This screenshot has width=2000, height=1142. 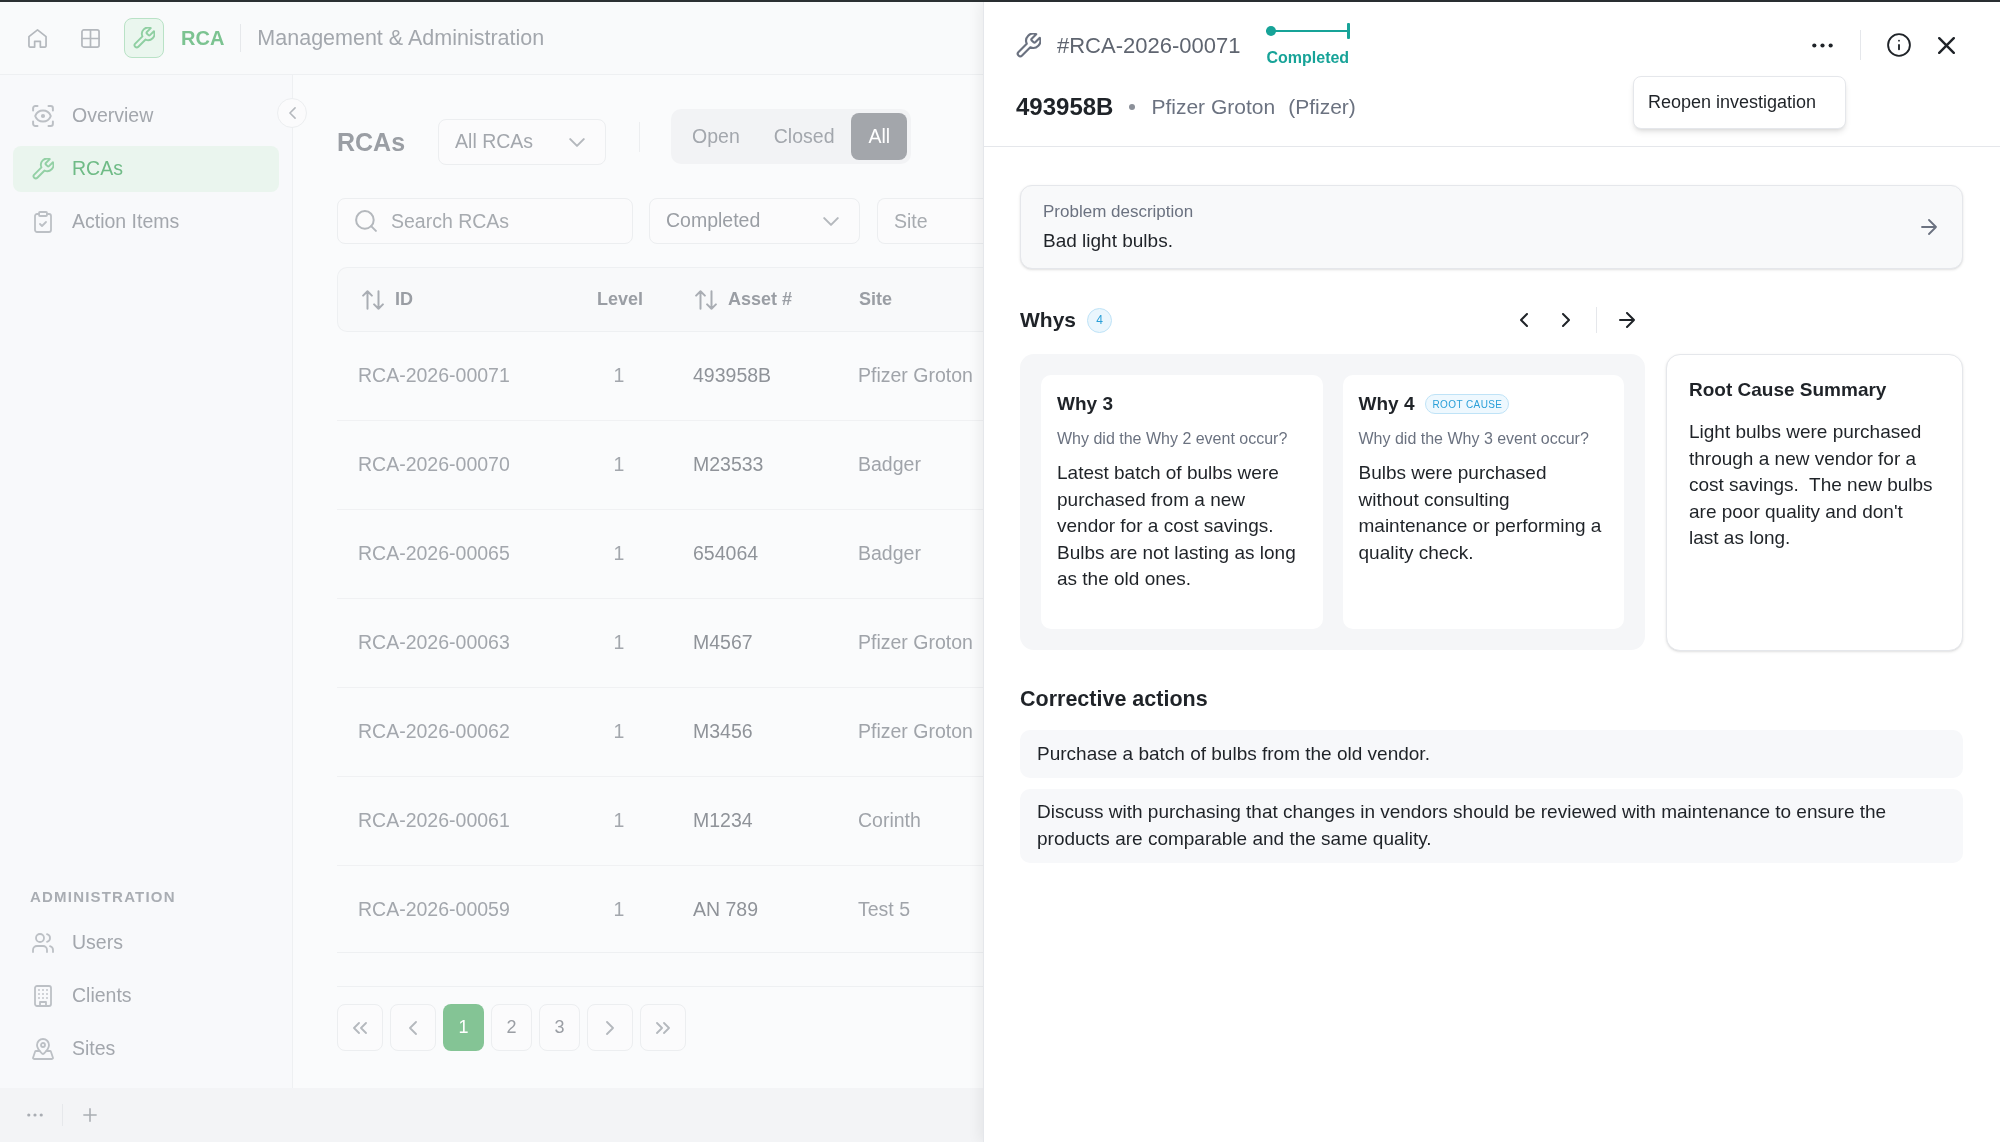 What do you see at coordinates (43, 1049) in the screenshot?
I see `map-pin-icon` at bounding box center [43, 1049].